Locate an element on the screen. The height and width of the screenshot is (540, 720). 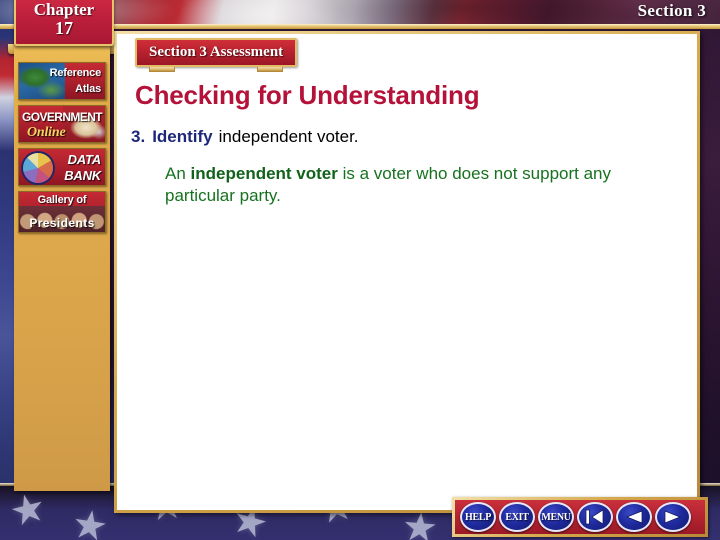
section-title: Section 3 is located at coordinates (671, 10).